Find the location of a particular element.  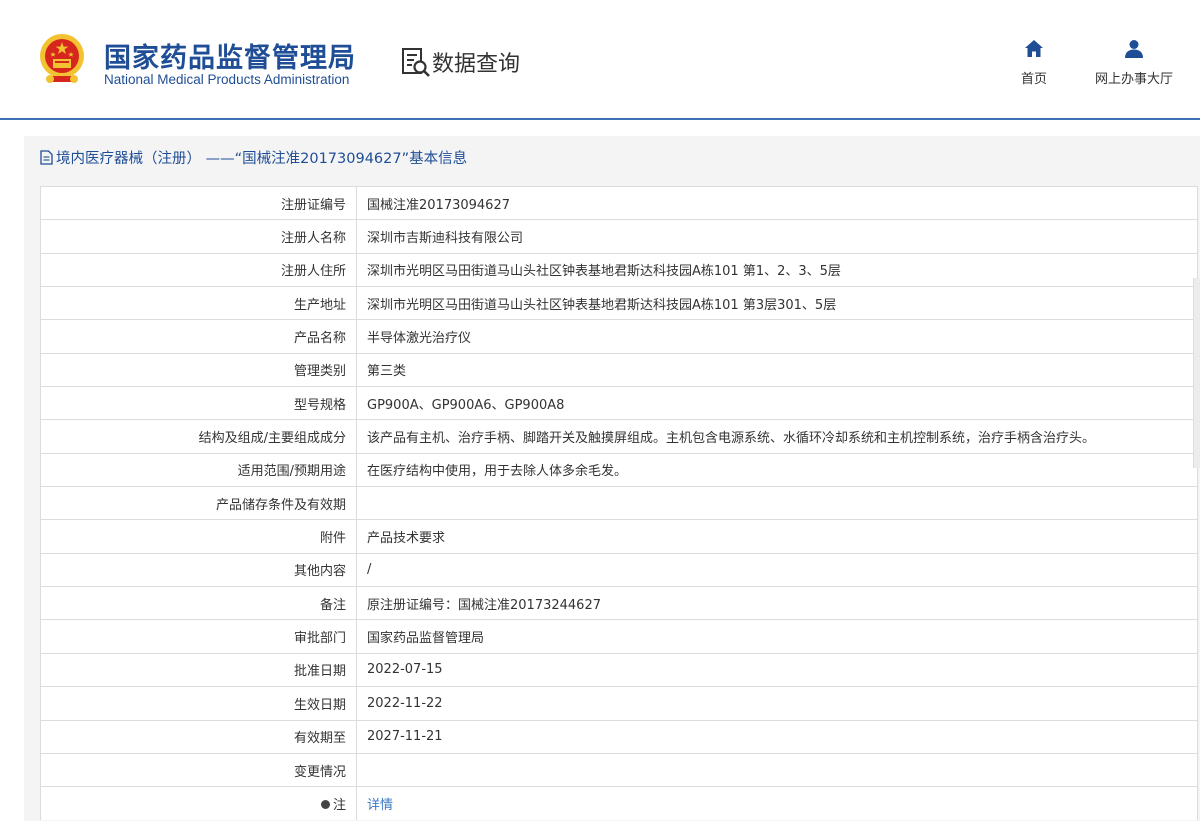

field-value: 在医疗结构中使用，用于去除人体多余毛发。 is located at coordinates (777, 470).